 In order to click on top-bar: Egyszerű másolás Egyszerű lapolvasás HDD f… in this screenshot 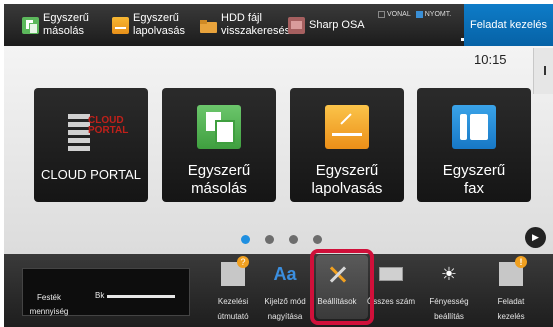, I will do `click(278, 25)`.